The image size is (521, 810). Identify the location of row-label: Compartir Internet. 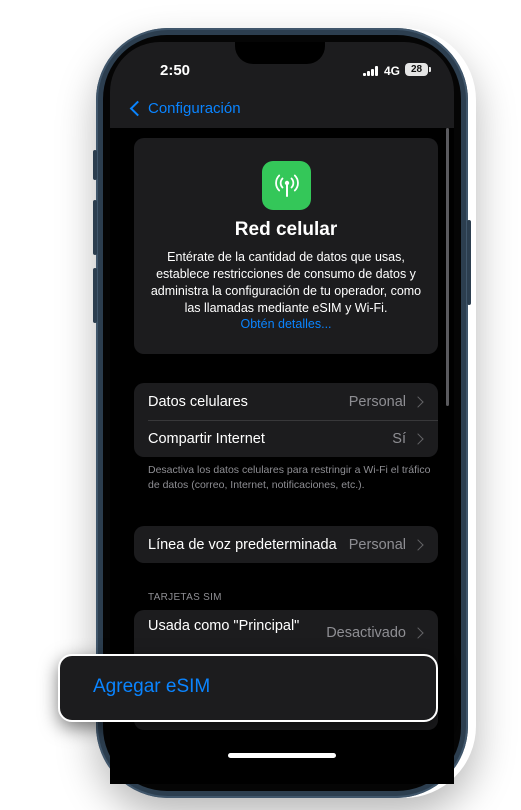
(206, 438).